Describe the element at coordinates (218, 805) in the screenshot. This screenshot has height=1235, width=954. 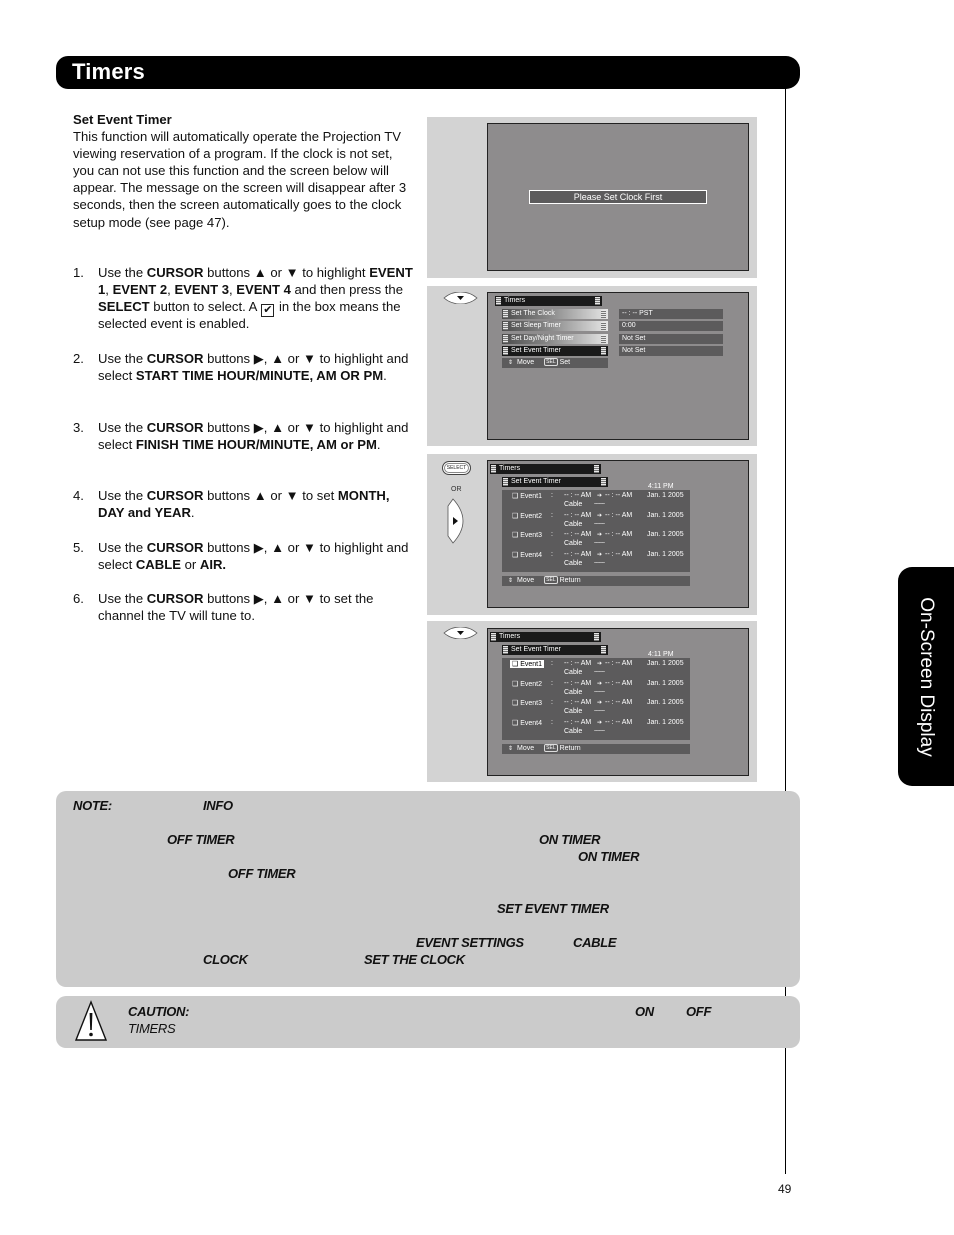
I see `note-keyword: INFO` at that location.